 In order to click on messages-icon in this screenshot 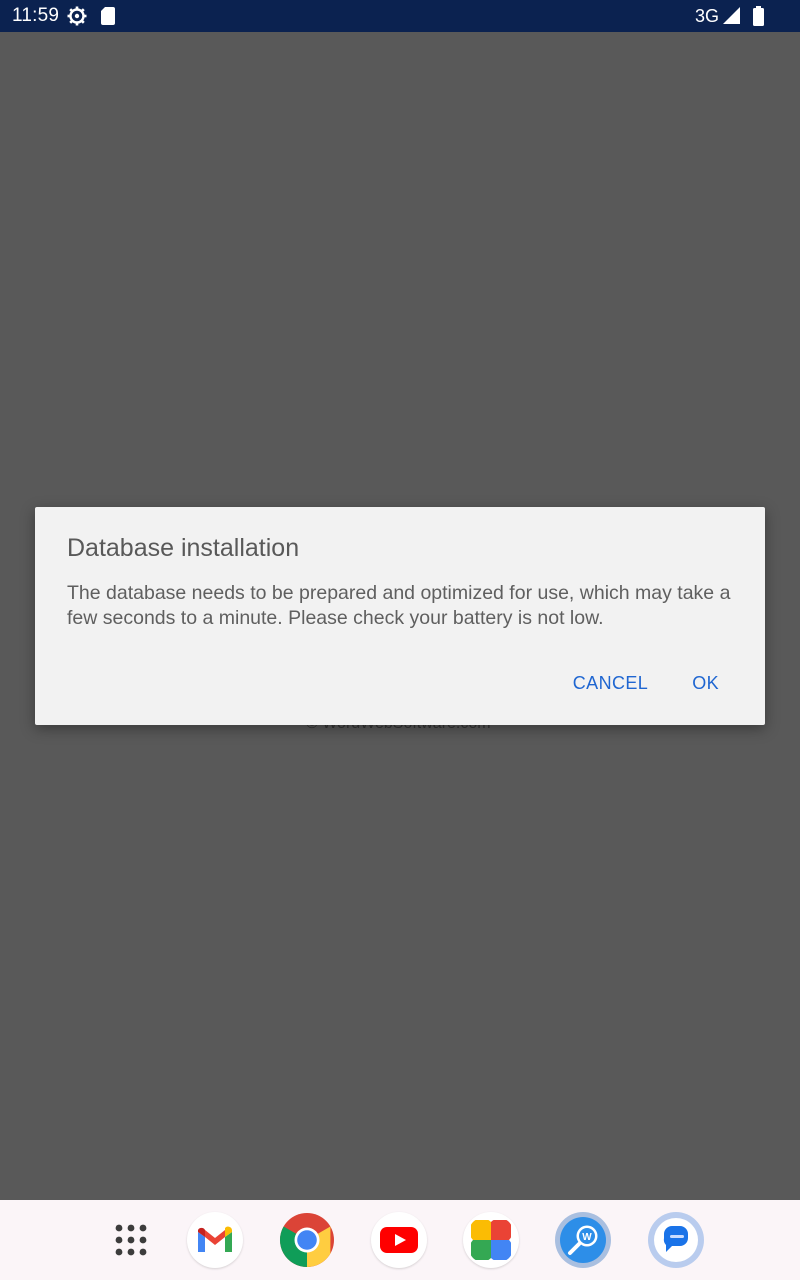, I will do `click(676, 1240)`.